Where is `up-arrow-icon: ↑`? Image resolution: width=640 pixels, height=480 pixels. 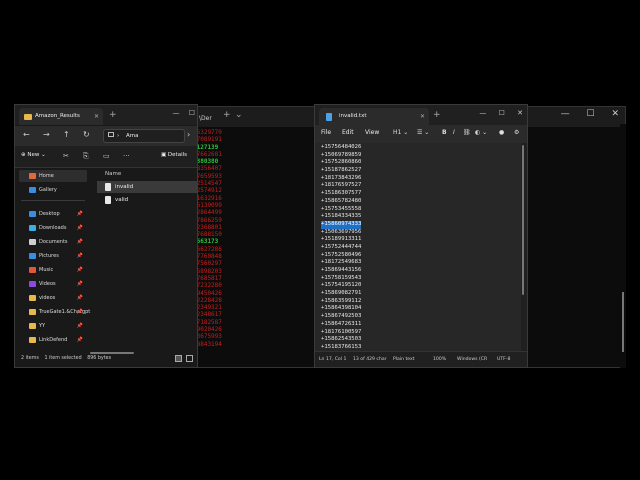 up-arrow-icon: ↑ is located at coordinates (66, 134).